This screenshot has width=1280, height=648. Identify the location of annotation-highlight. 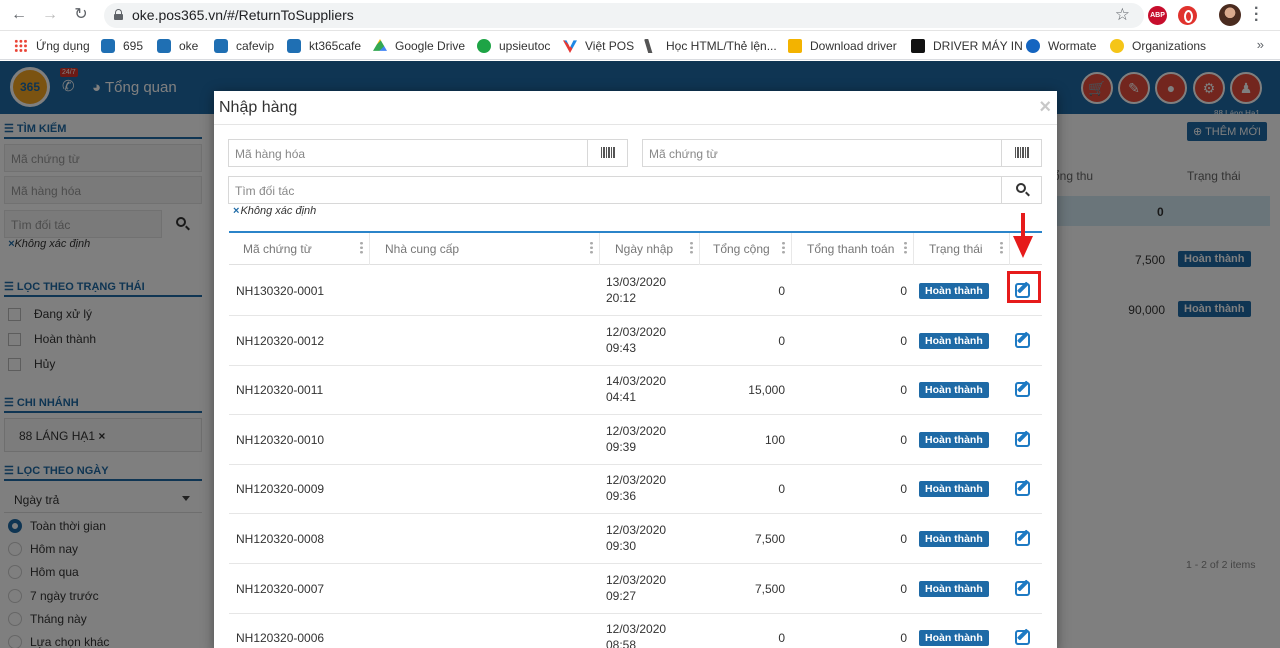
(1024, 287).